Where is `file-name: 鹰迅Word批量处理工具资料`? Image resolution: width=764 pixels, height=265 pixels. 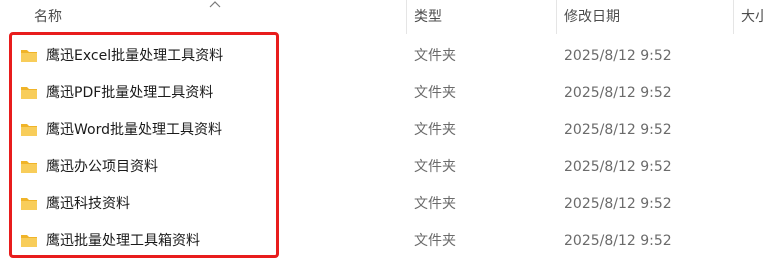
file-name: 鹰迅Word批量处理工具资料 is located at coordinates (134, 130).